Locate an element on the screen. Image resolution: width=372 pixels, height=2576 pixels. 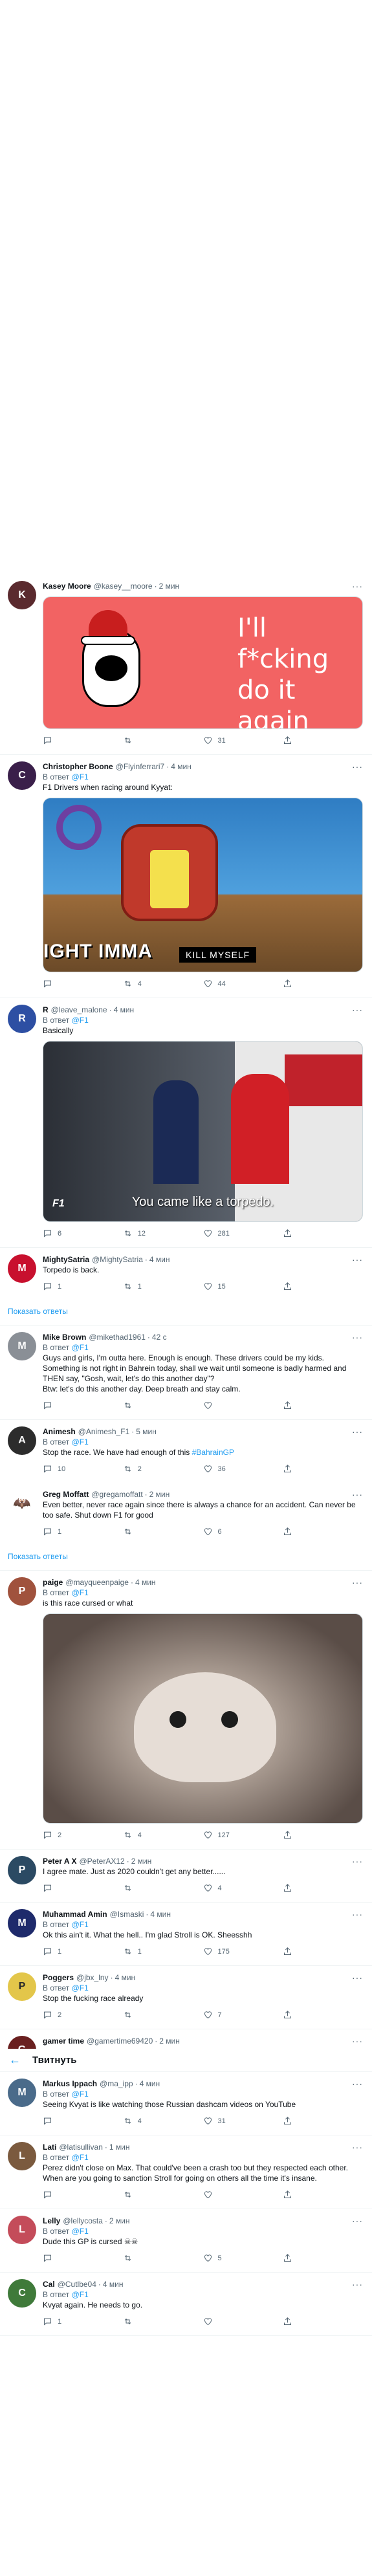
avatar: 🦇 is located at coordinates (22, 1503).